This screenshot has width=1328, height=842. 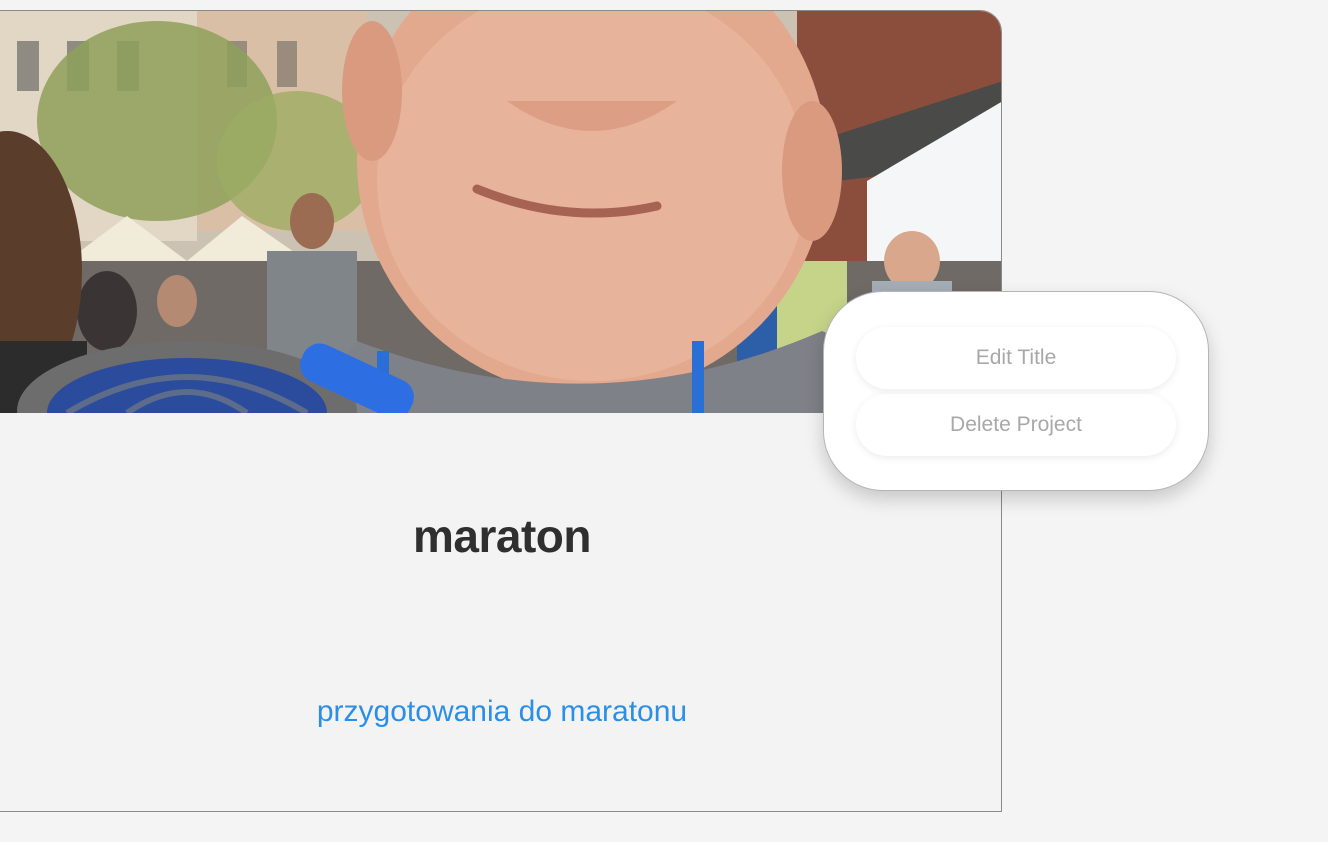 What do you see at coordinates (1016, 391) in the screenshot?
I see `project-context-menu: Edit Title Delete Project` at bounding box center [1016, 391].